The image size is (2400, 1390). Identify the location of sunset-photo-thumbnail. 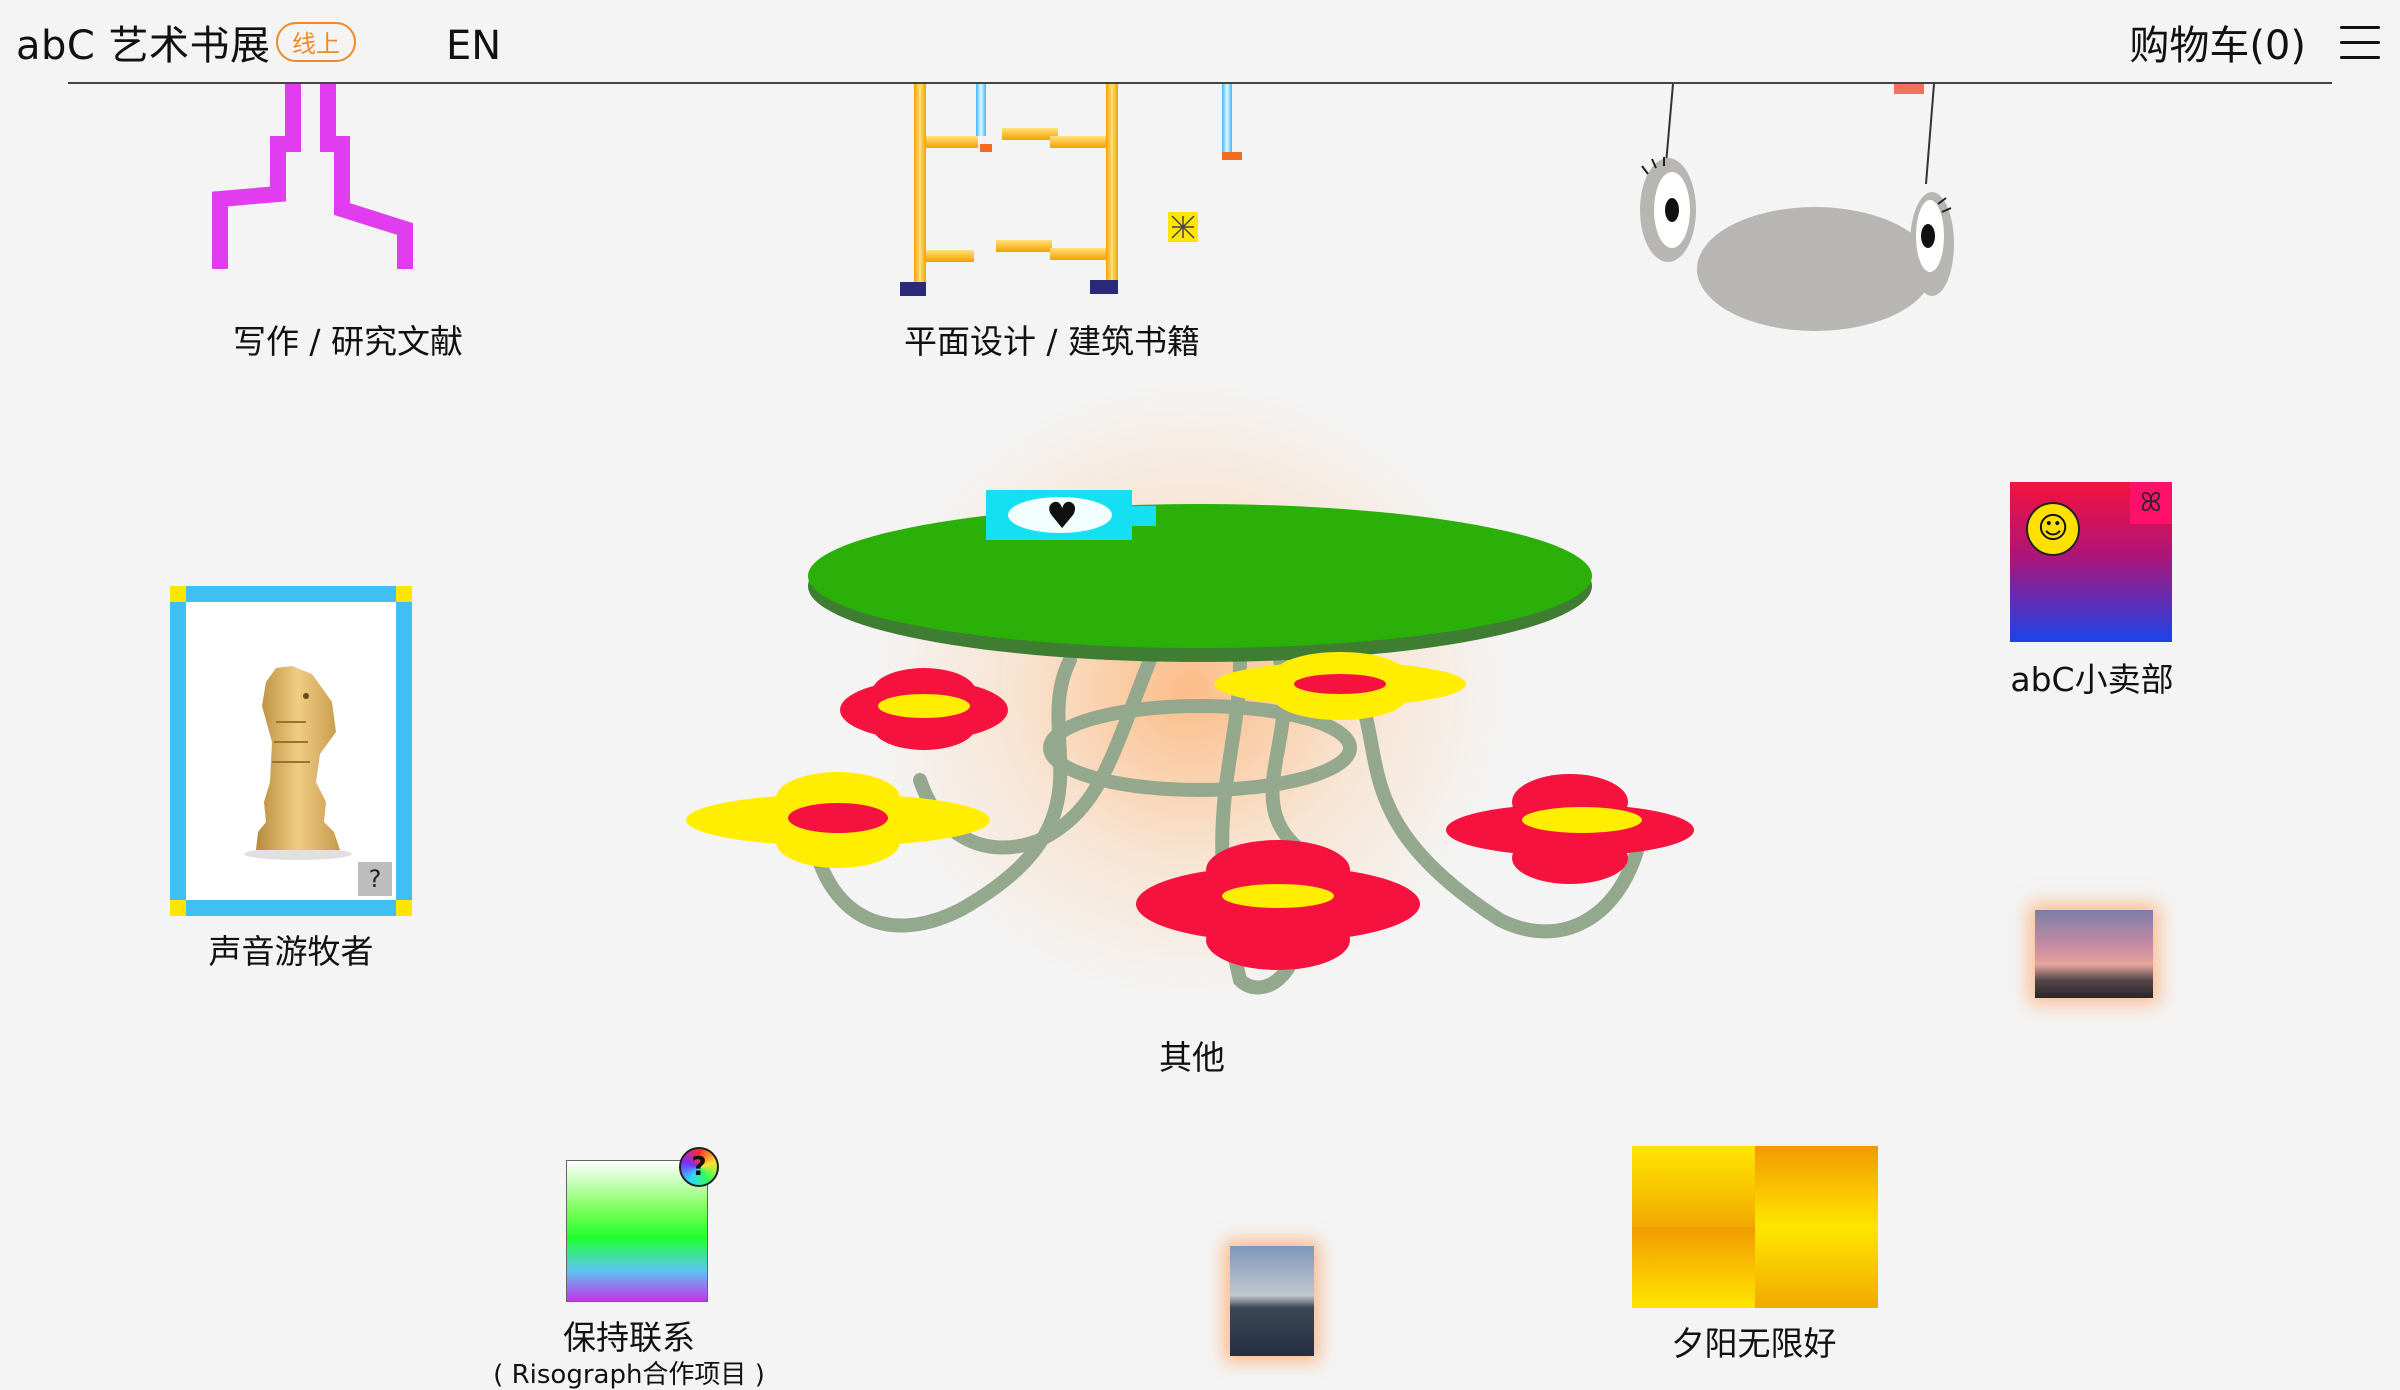
(2094, 954).